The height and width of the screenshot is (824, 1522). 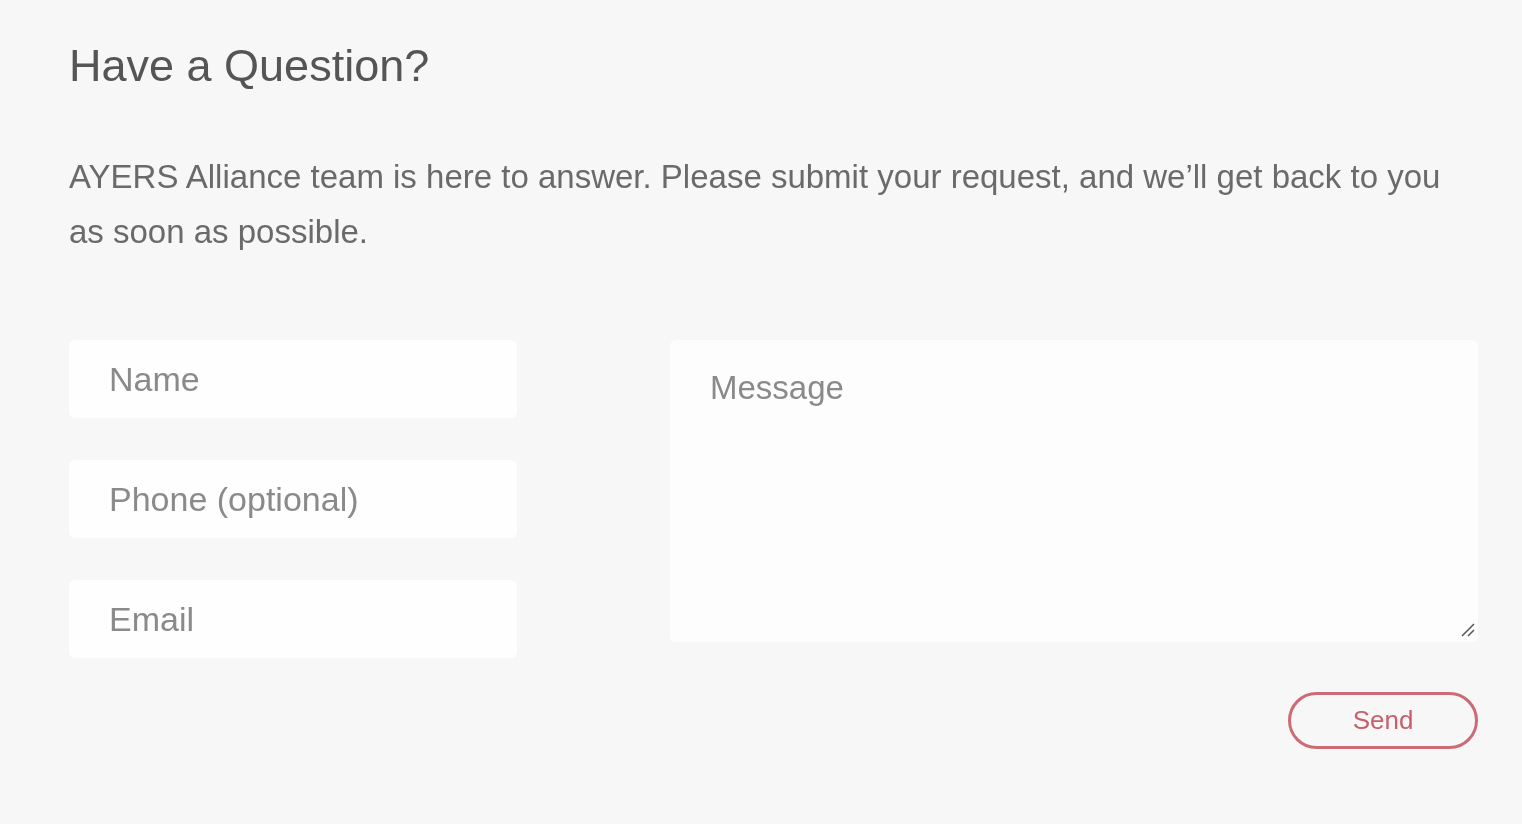 I want to click on page-heading: Have a Question?, so click(x=249, y=66).